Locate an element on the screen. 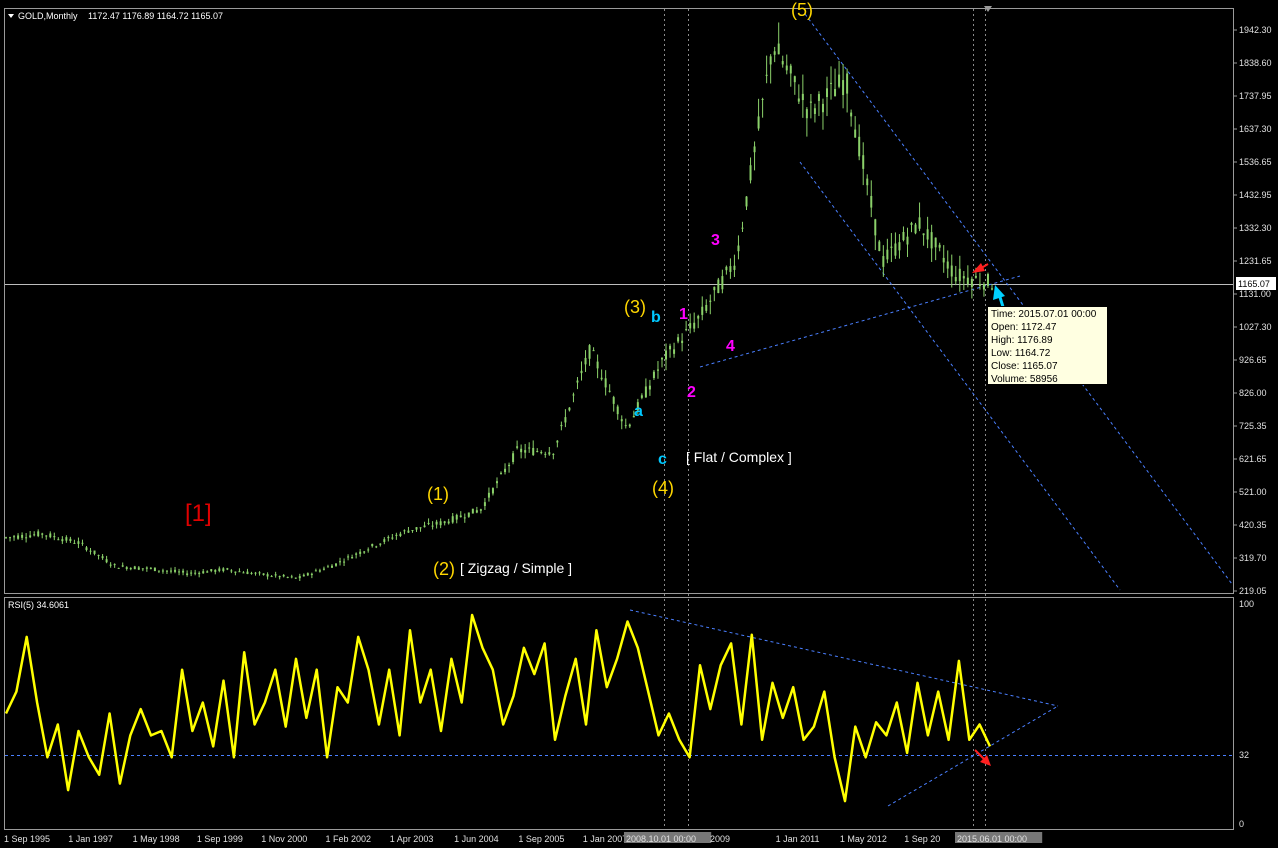  time-tick-label: 1 Sep 1999 is located at coordinates (220, 839).